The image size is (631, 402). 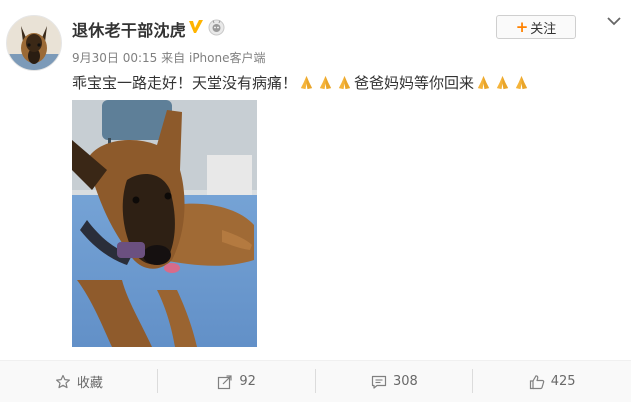 I want to click on post-text: 乖宝宝一路走好！天堂没有病痛！ 爸爸妈妈等你回来, so click(x=301, y=82).